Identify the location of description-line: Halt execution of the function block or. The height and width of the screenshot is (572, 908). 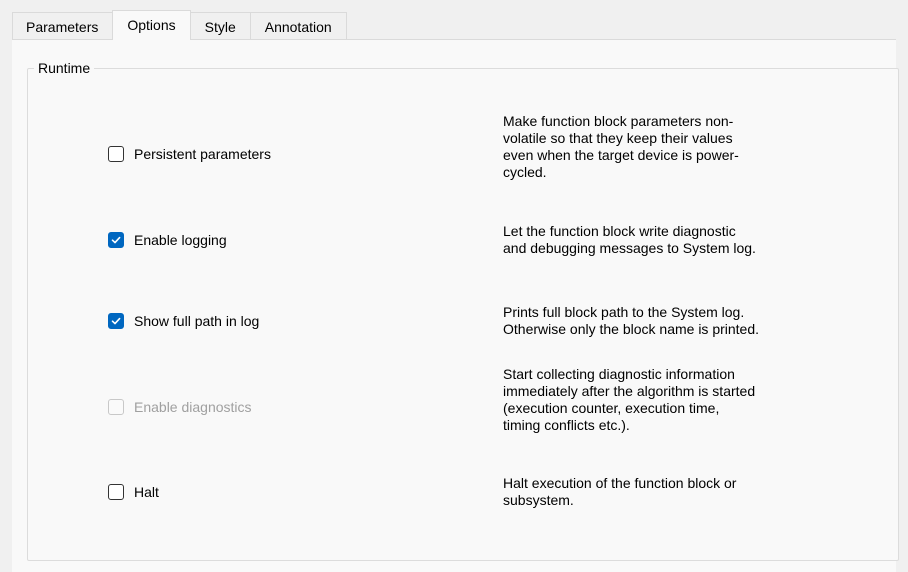
(620, 483).